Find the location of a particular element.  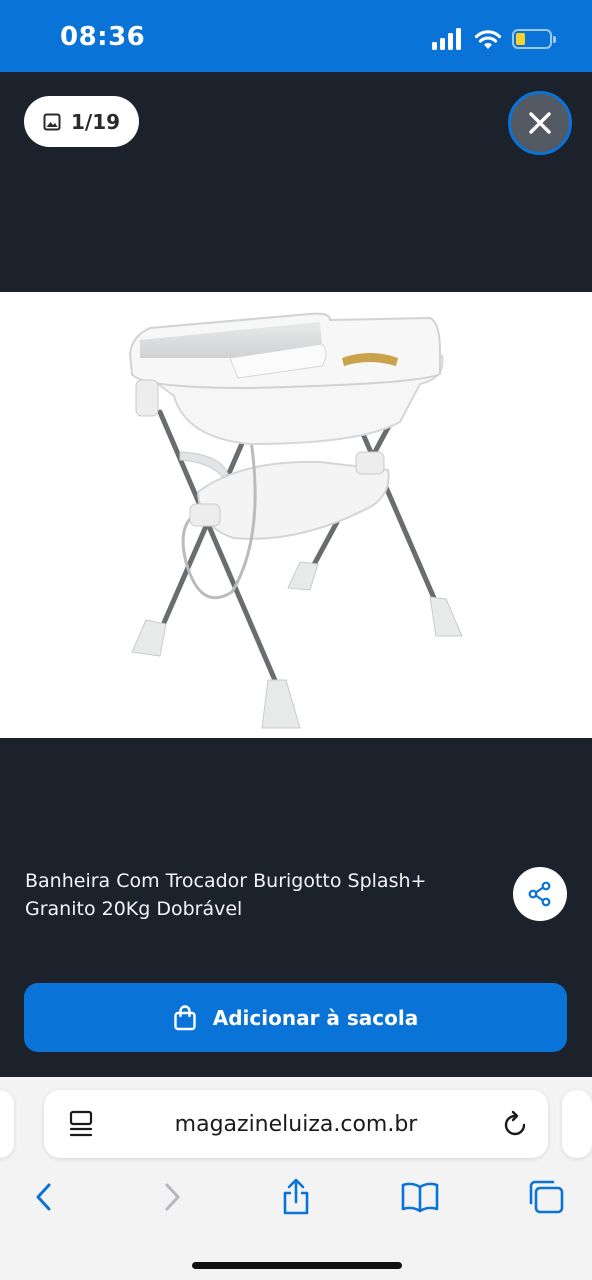

book-icon is located at coordinates (420, 1197).